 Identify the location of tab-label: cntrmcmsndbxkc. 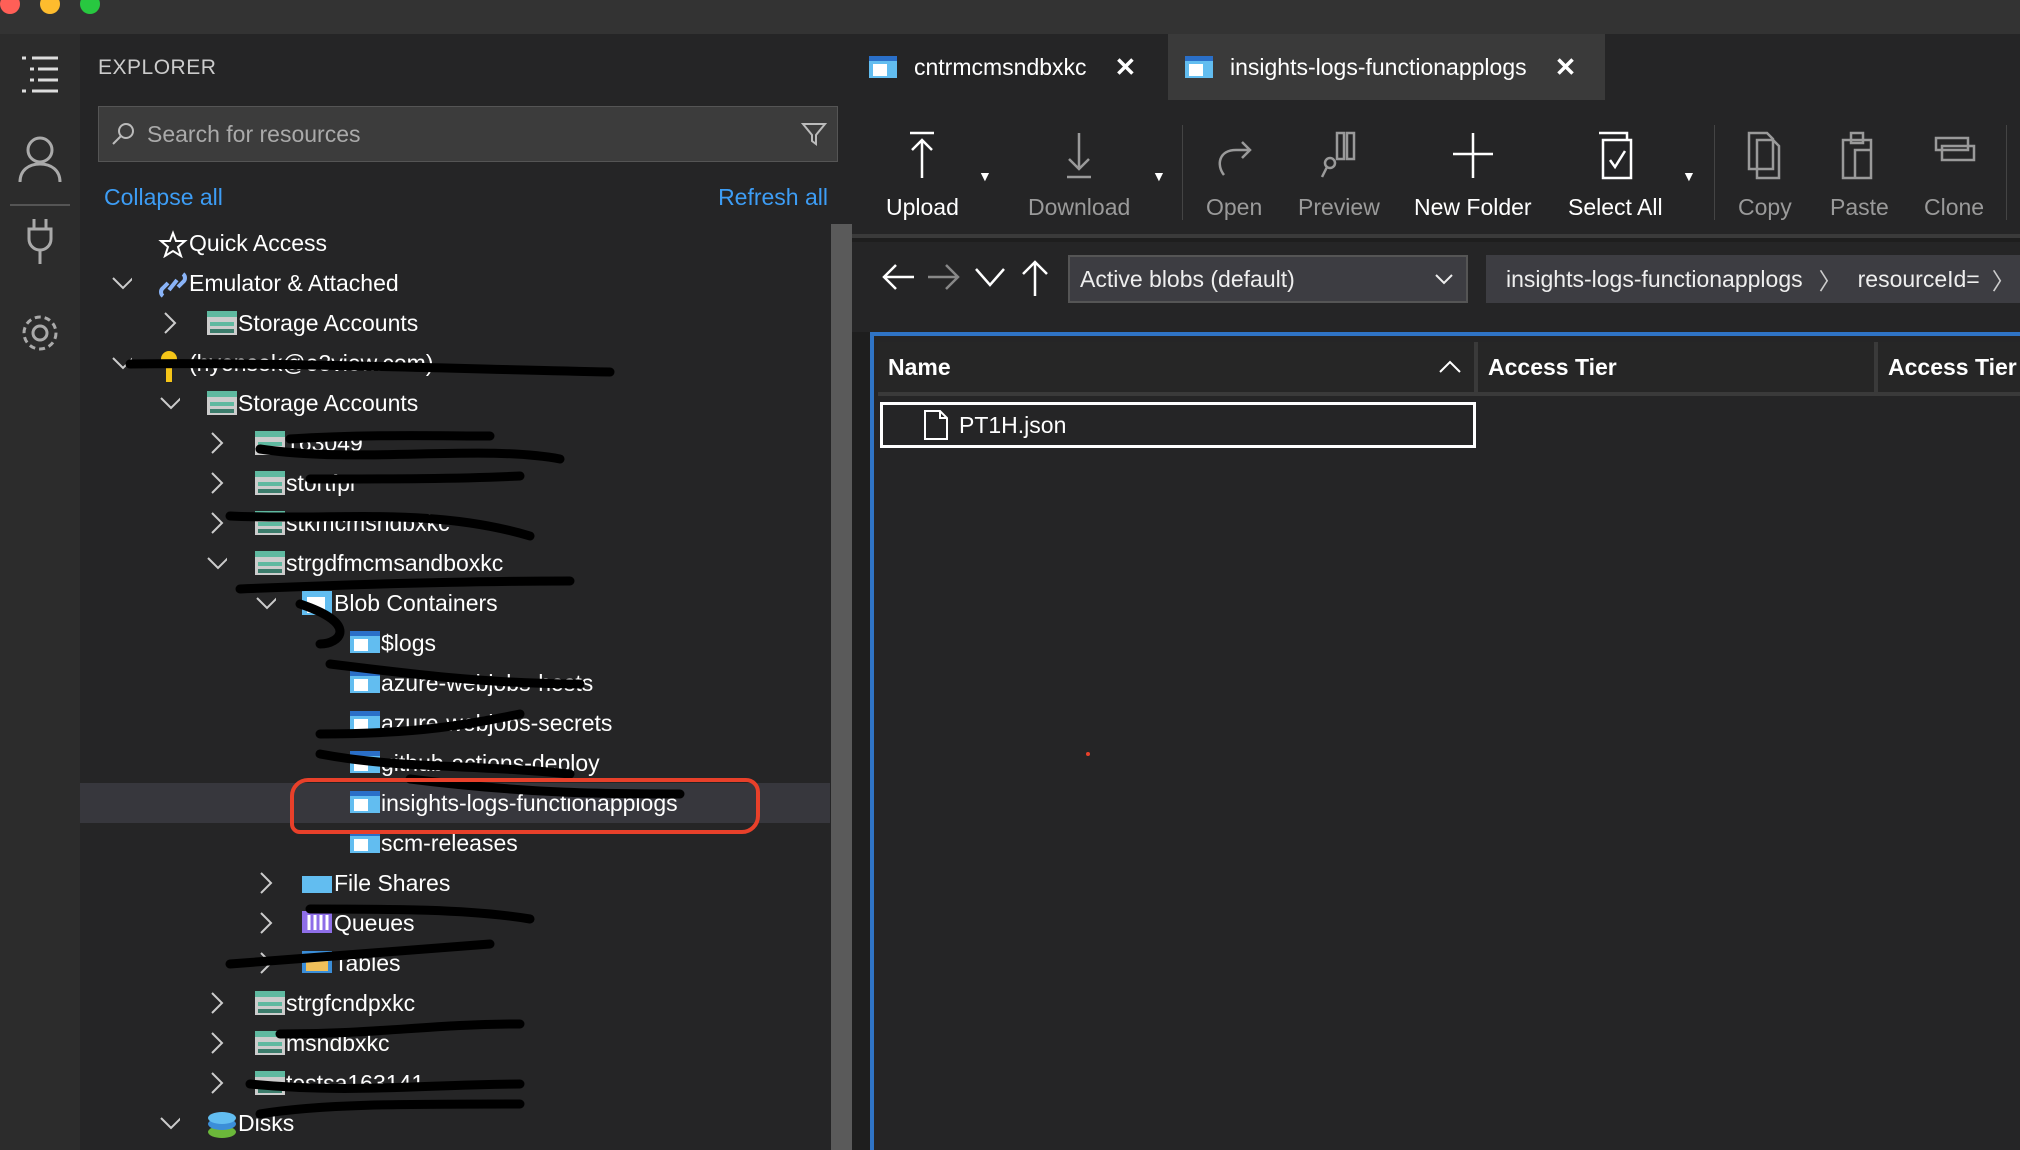
(1000, 66).